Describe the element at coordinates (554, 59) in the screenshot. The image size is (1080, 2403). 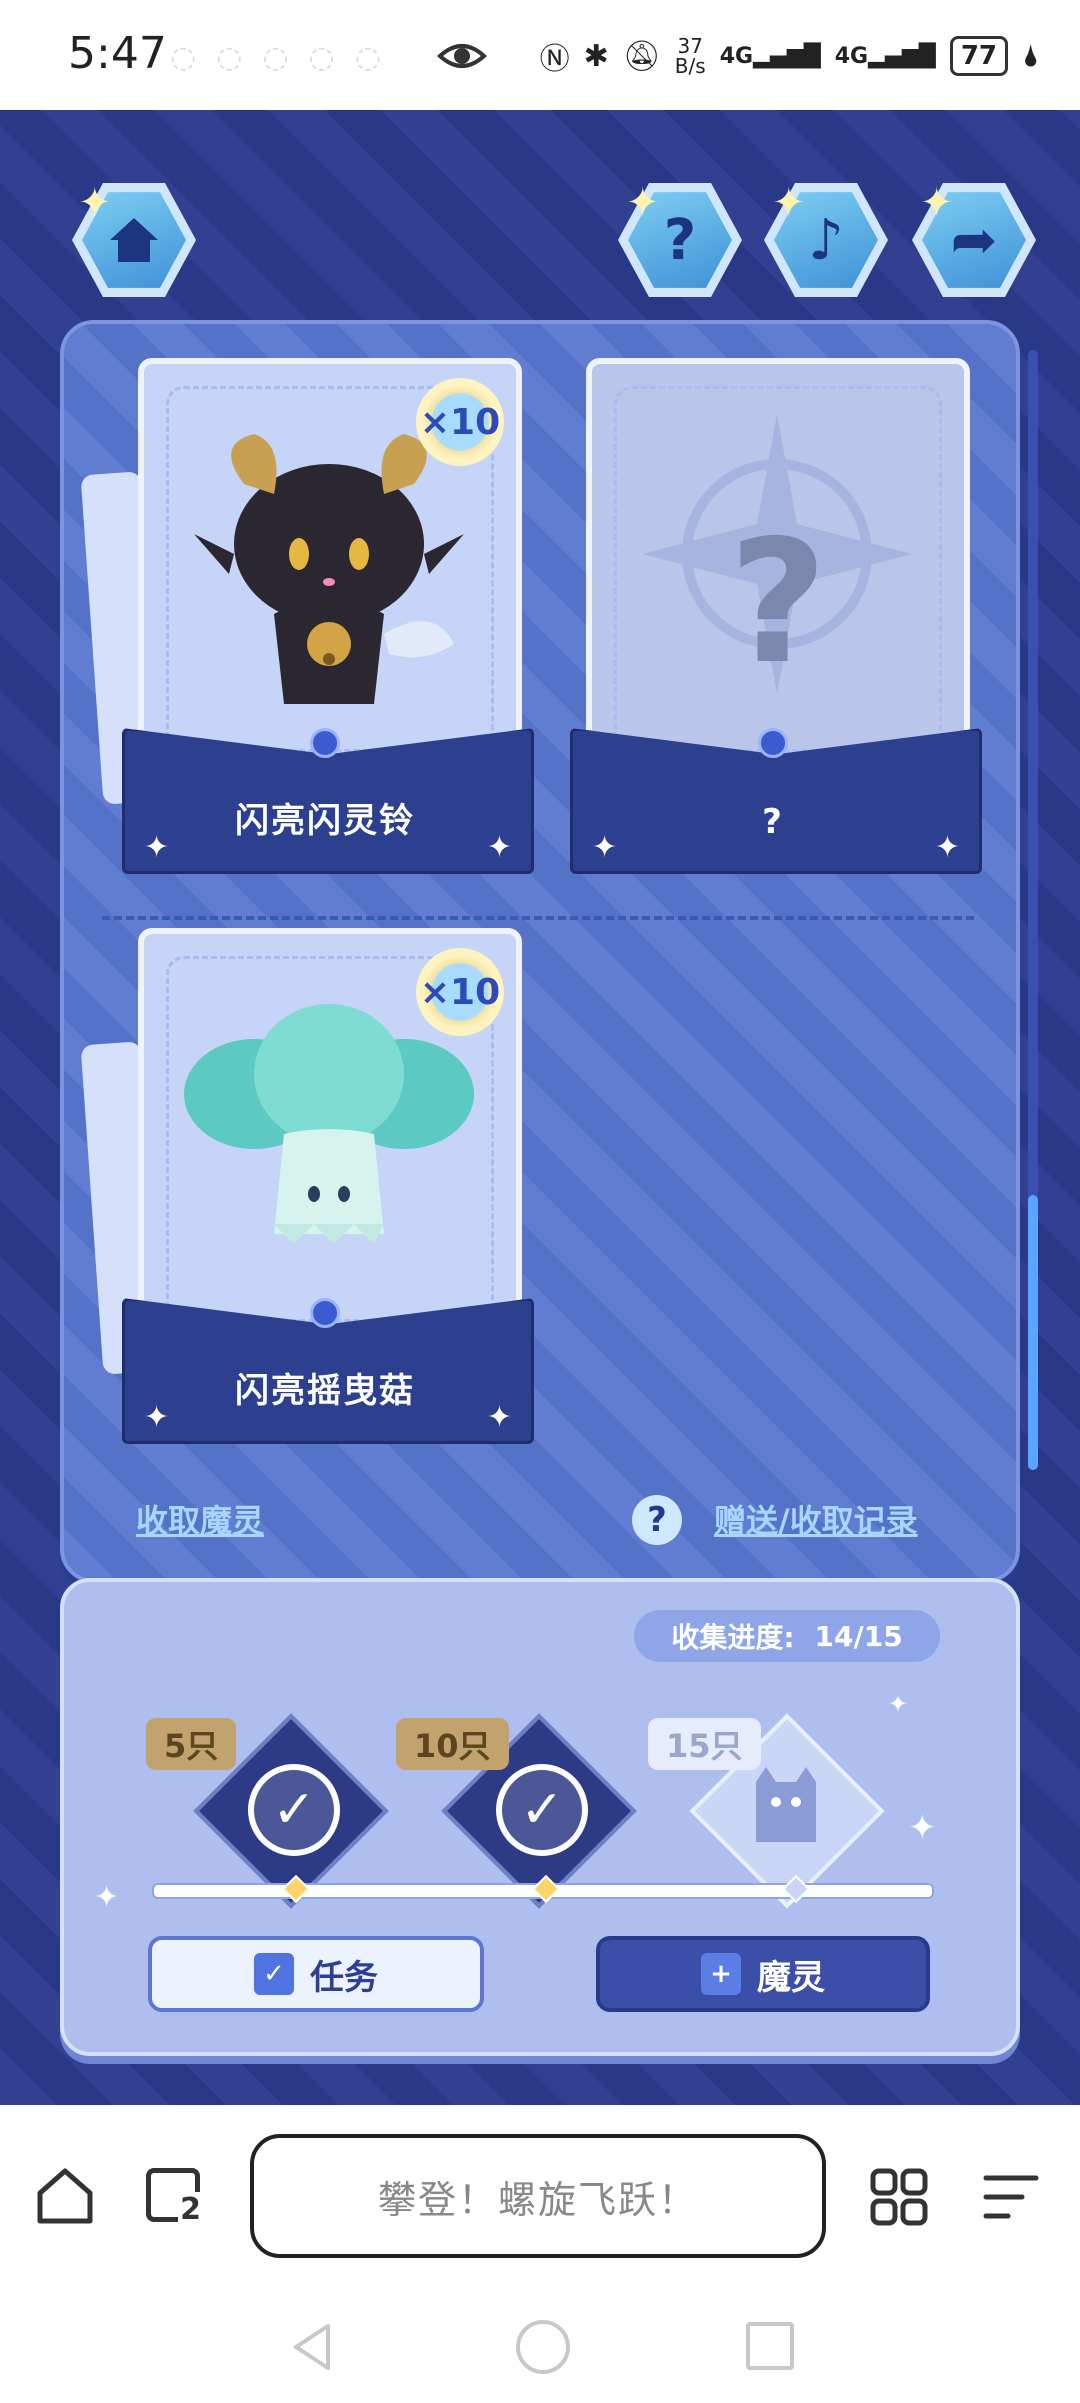
I see `nfc-icon: Ⓝ` at that location.